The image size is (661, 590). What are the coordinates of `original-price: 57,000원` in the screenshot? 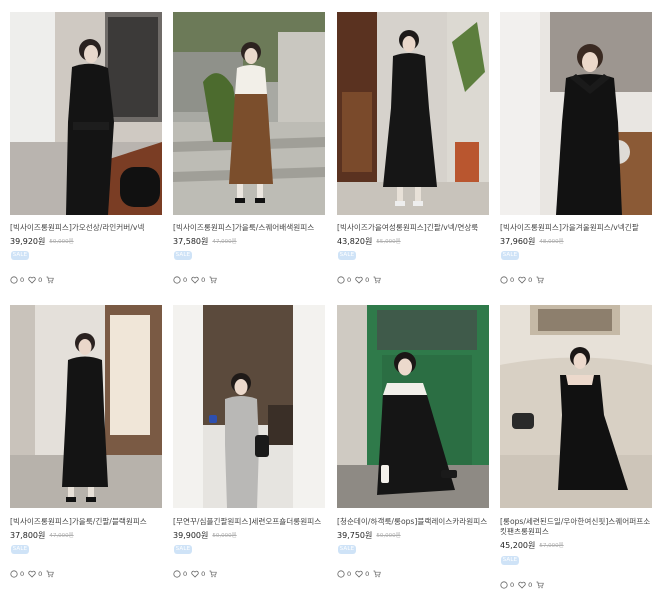 It's located at (551, 546).